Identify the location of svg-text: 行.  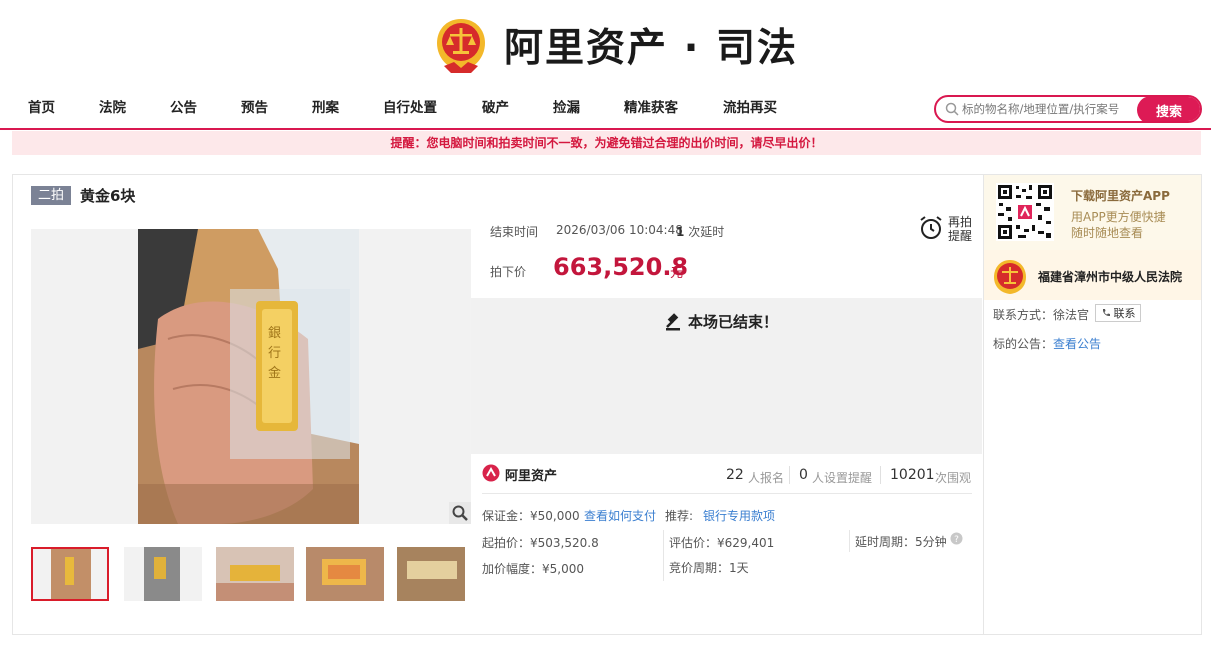
(274, 353).